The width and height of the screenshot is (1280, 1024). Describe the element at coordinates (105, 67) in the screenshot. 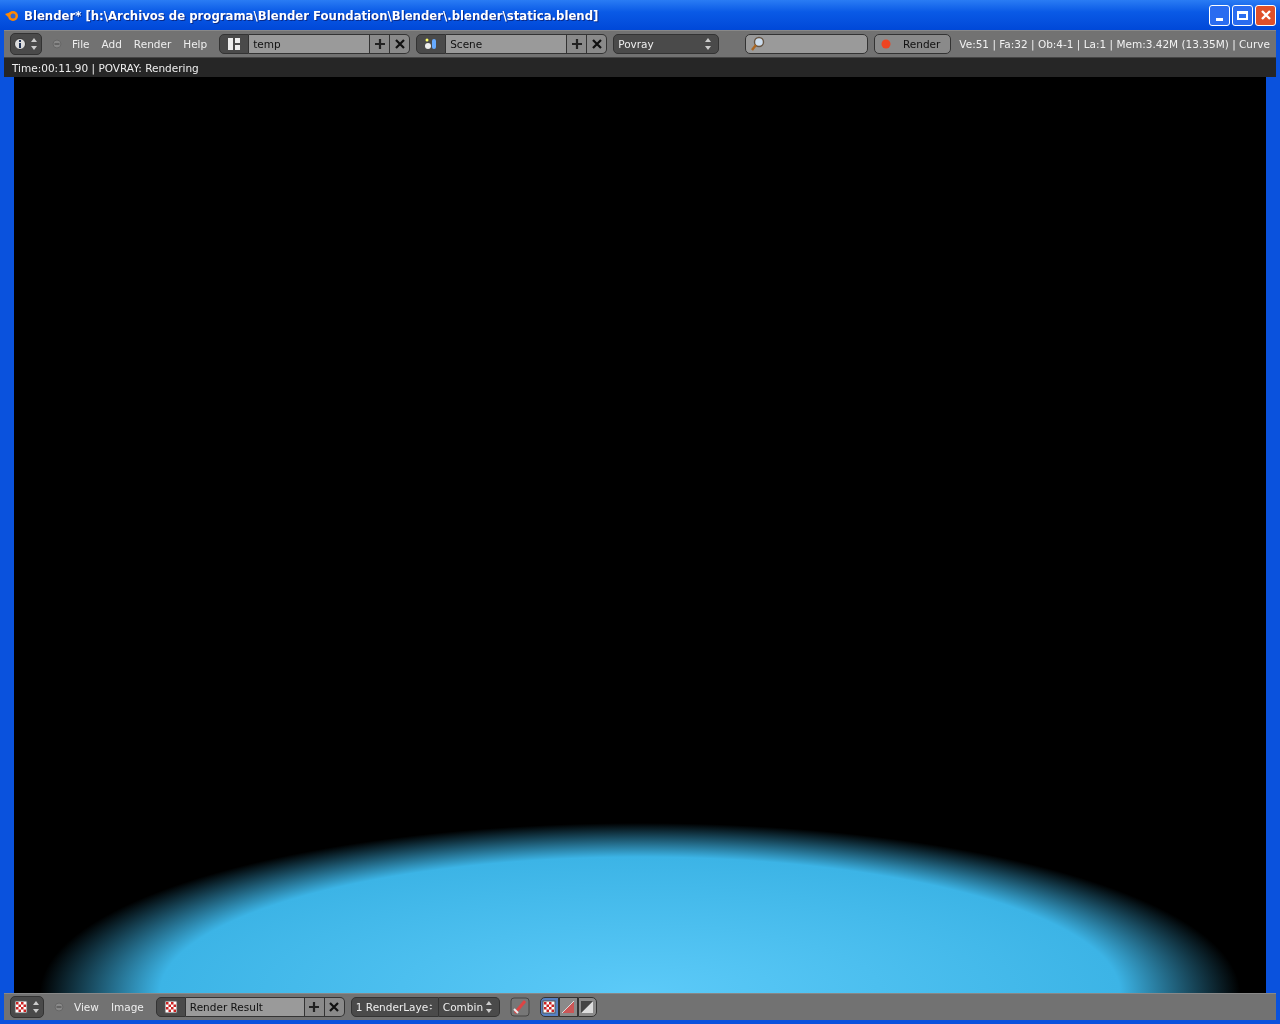

I see `status-text: Time:00:11.90 | POVRAY: Rendering` at that location.